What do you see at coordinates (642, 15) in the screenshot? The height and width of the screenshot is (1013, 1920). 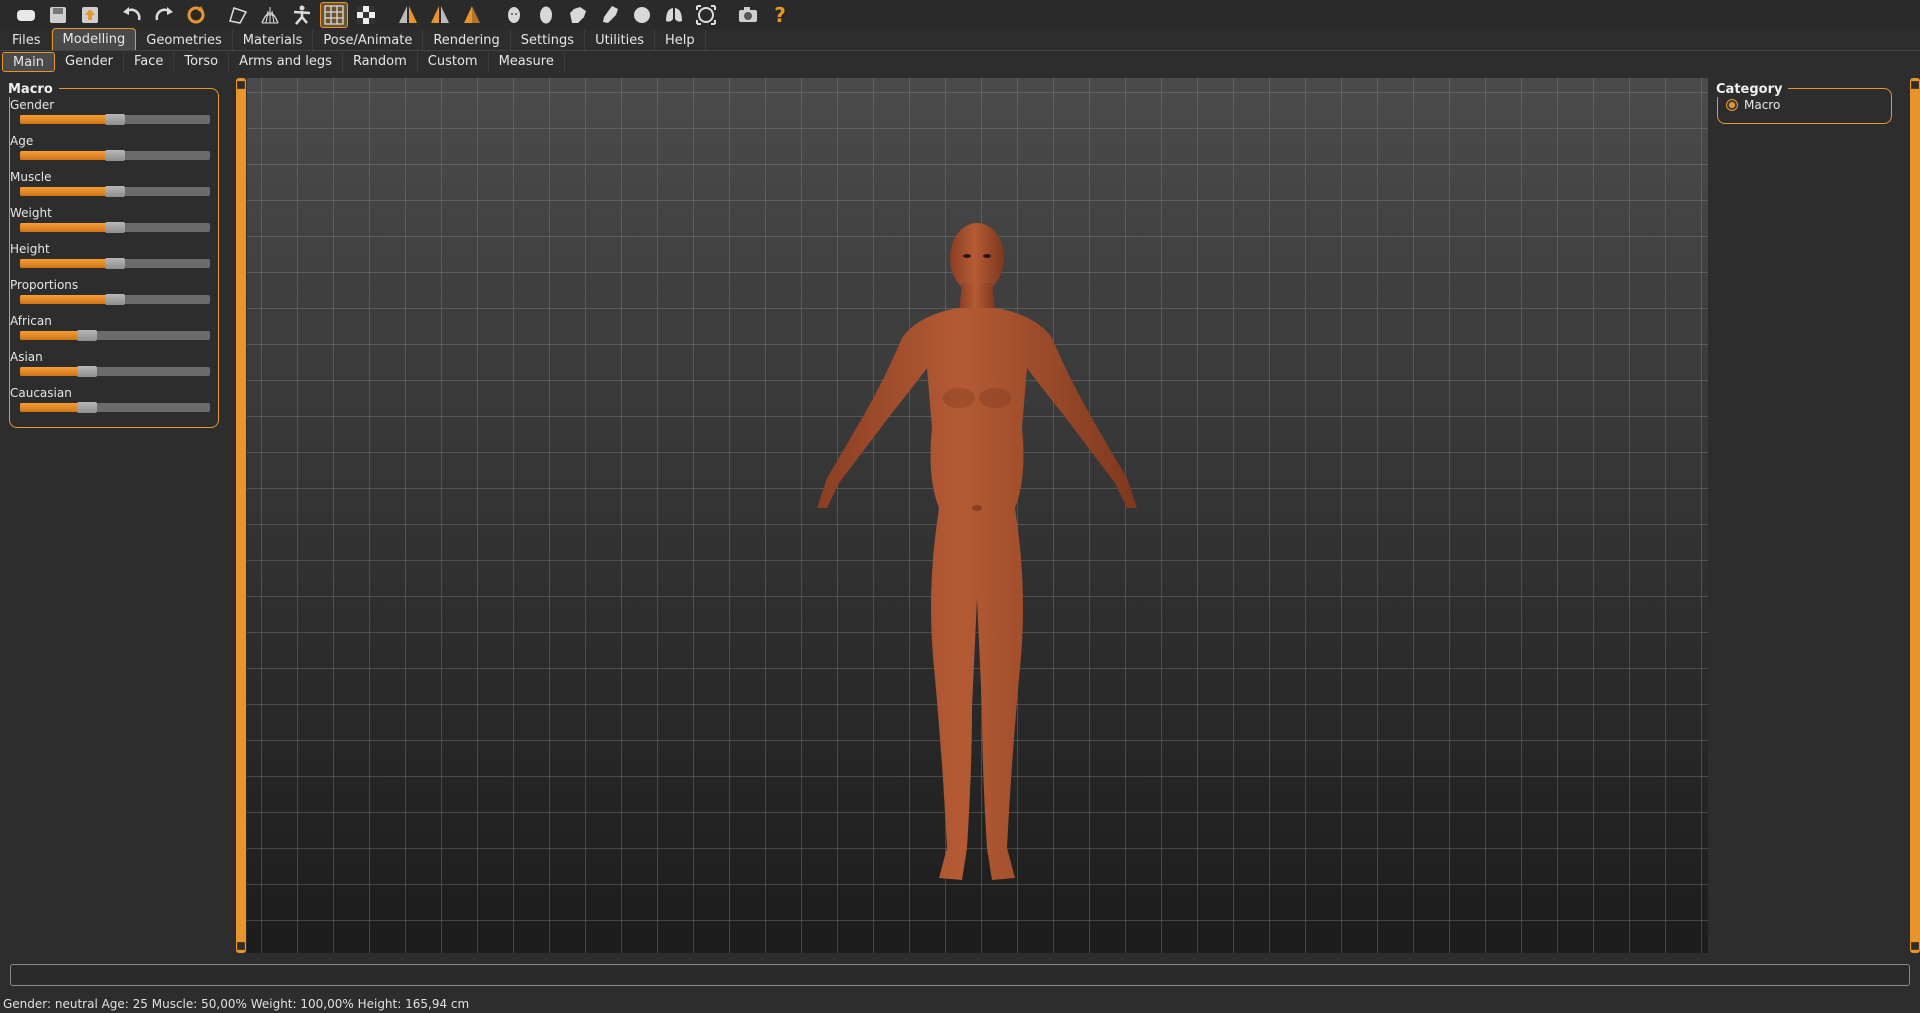 I see `sphere-icon` at bounding box center [642, 15].